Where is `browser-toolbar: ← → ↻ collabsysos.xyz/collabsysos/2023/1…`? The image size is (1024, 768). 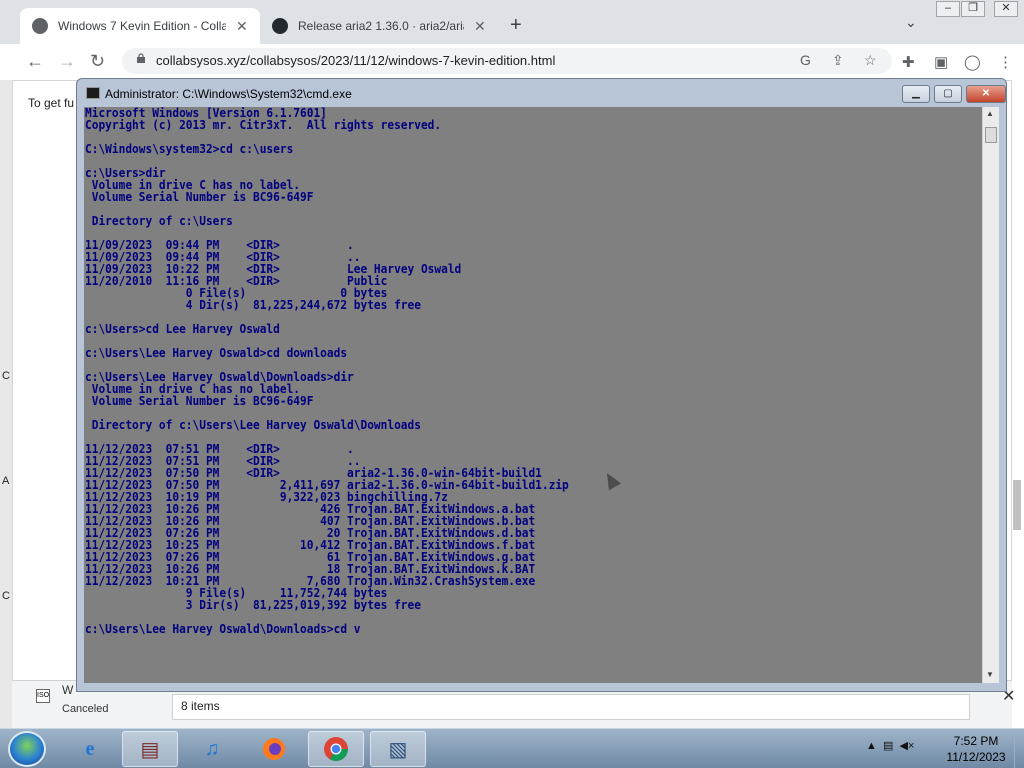
browser-toolbar: ← → ↻ collabsysos.xyz/collabsysos/2023/1… is located at coordinates (512, 61).